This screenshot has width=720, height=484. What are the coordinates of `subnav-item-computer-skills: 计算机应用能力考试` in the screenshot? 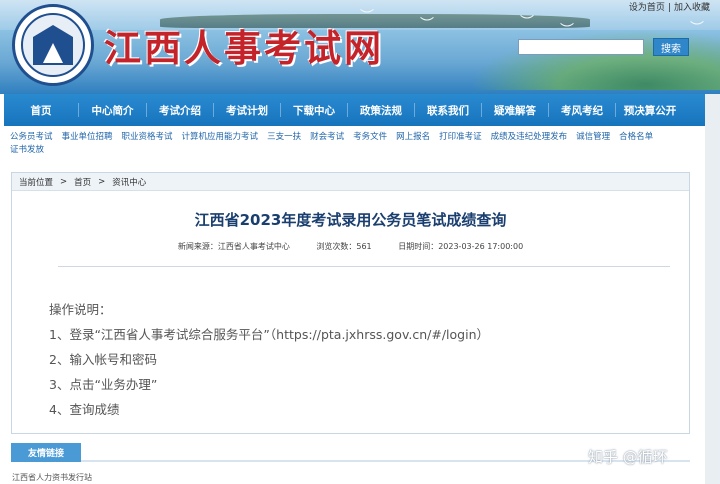 It's located at (220, 137).